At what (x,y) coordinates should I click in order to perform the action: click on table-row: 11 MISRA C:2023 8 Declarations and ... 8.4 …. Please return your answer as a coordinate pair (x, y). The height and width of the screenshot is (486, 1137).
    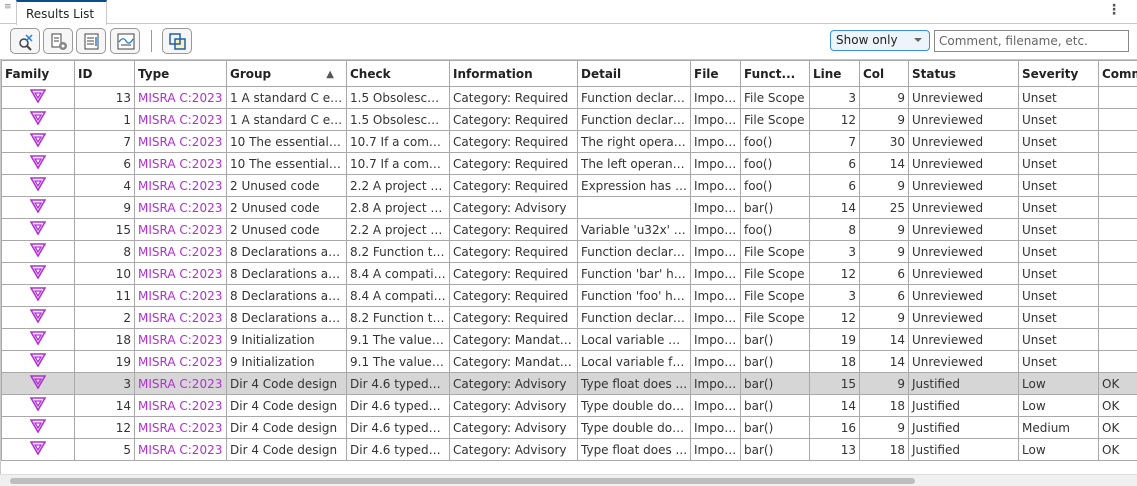
    Looking at the image, I should click on (569, 295).